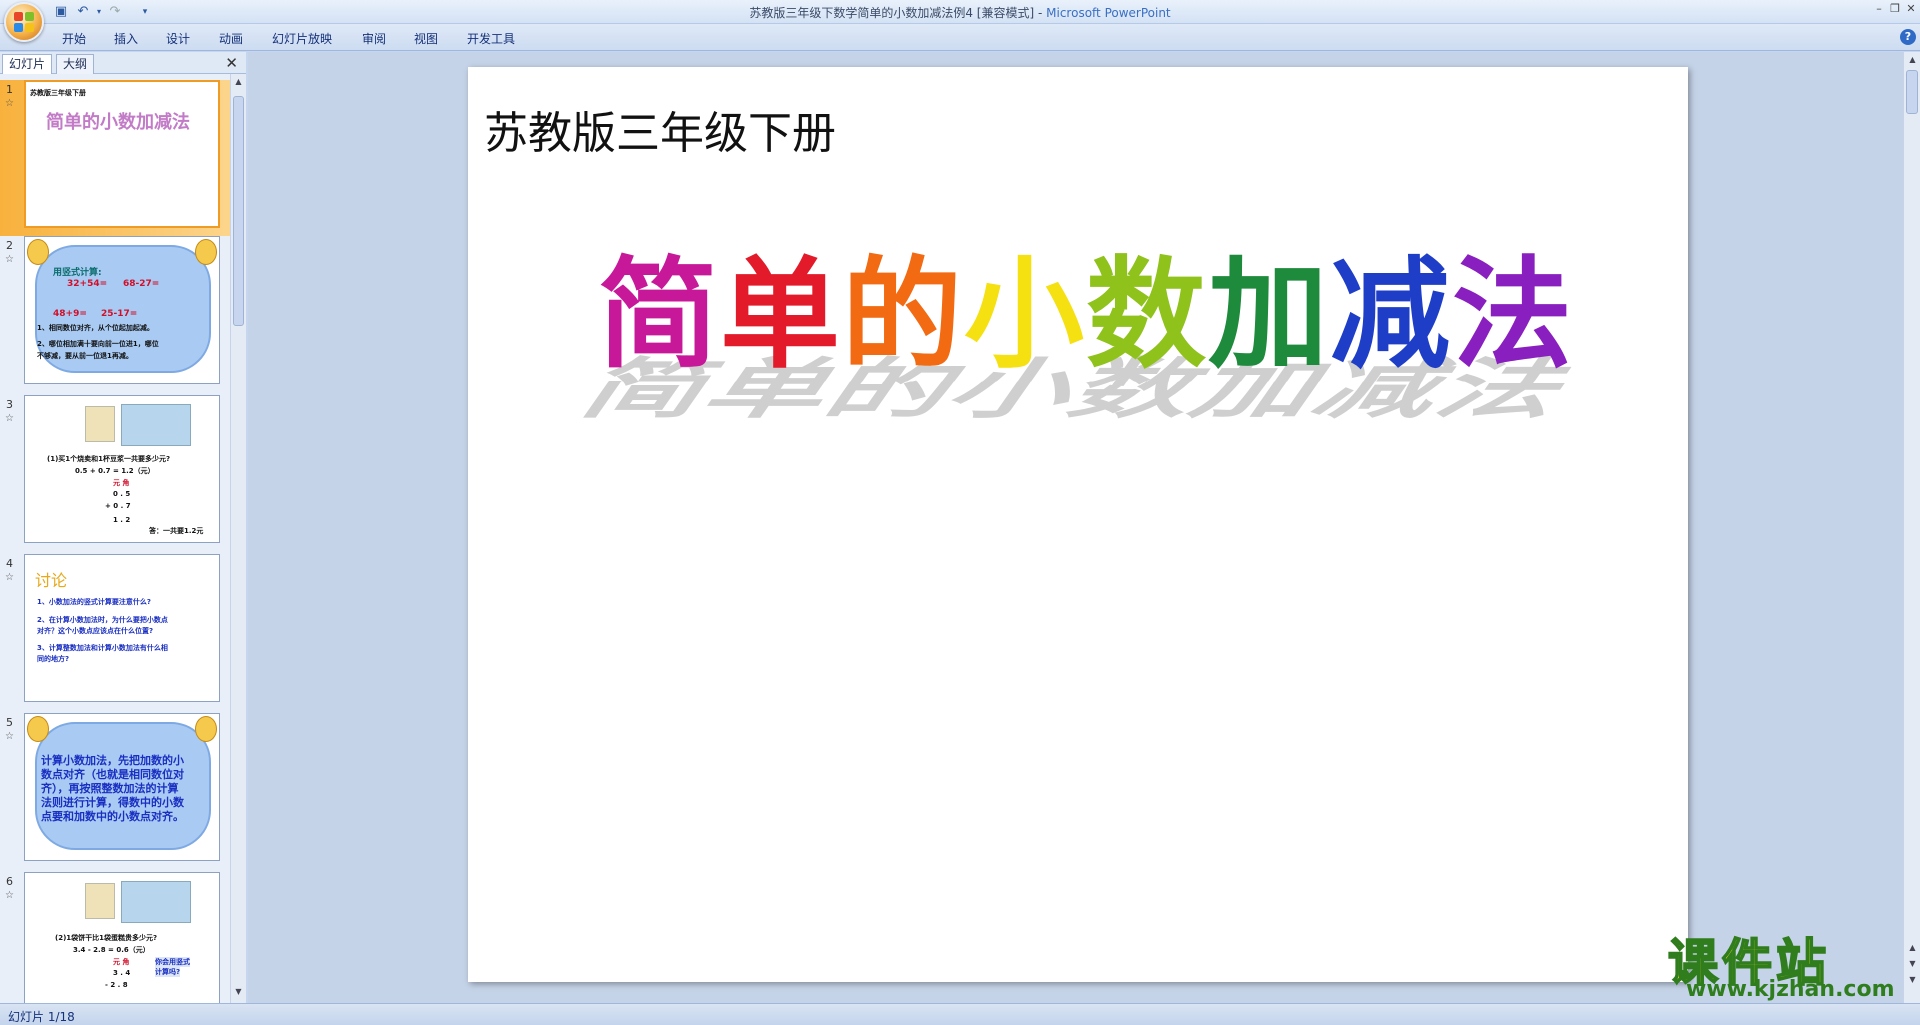  What do you see at coordinates (102, 648) in the screenshot?
I see `thumbnail-text: 3、计算整数加法和计算小数加法有什么相` at bounding box center [102, 648].